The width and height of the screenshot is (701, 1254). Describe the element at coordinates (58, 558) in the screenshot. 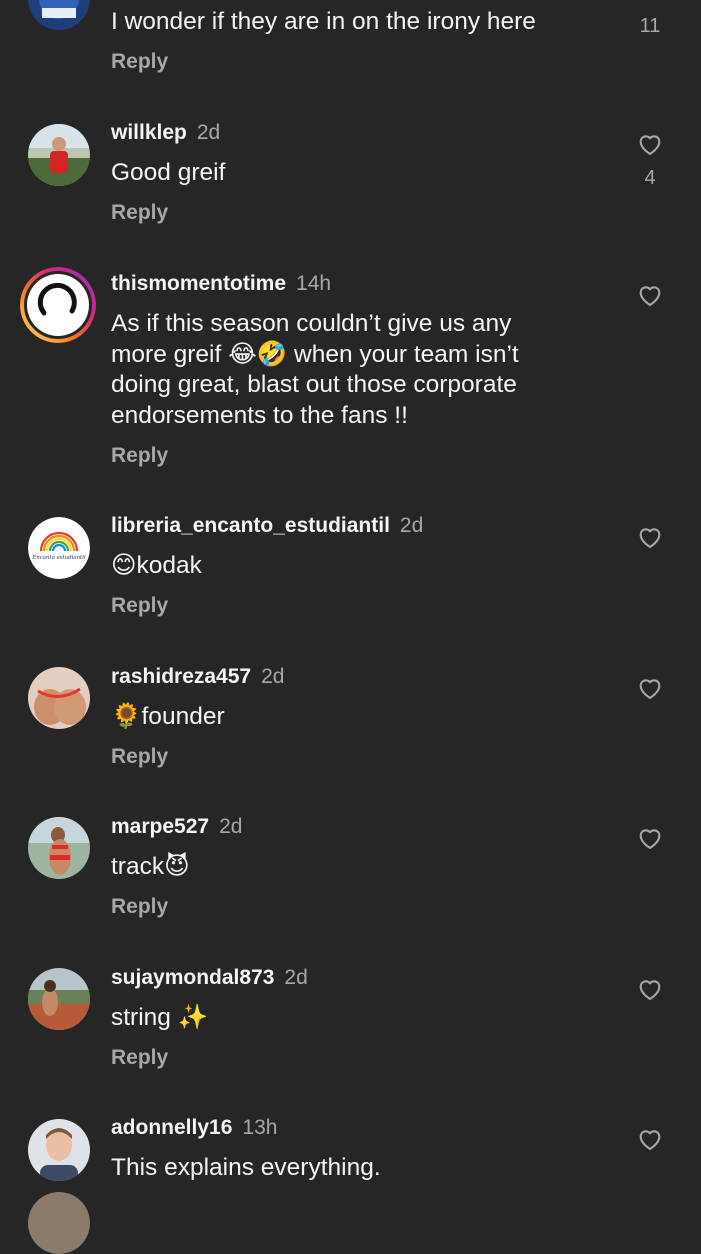

I see `avatar-logo-text: Encanto estudiantil` at that location.